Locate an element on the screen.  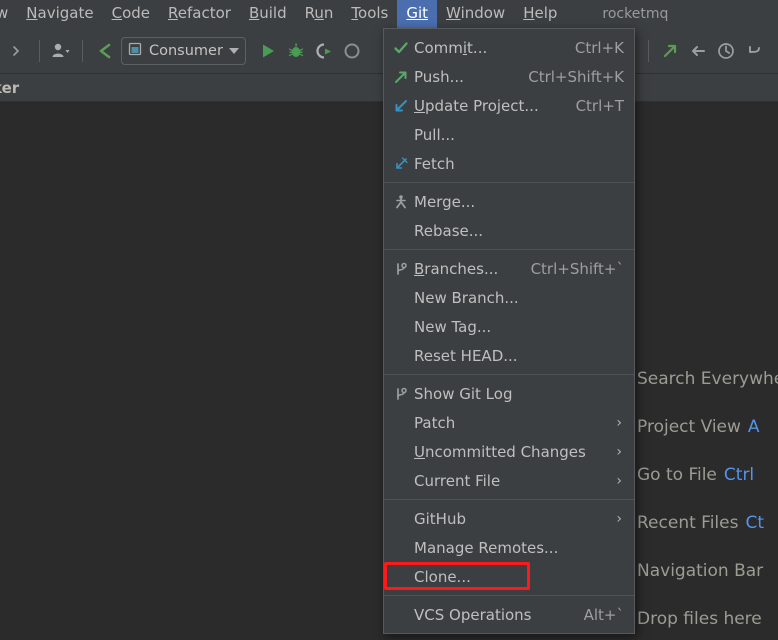
undo-arrow-icon is located at coordinates (754, 51).